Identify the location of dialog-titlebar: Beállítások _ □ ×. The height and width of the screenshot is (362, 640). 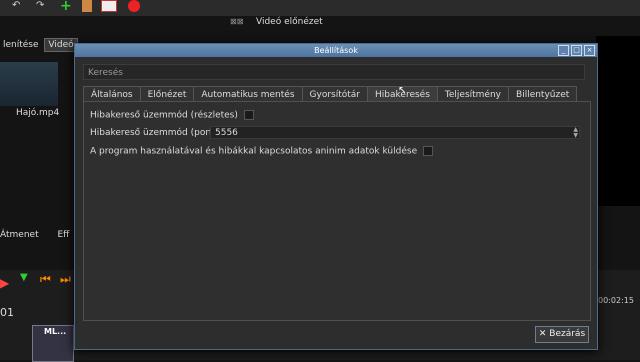
(336, 50).